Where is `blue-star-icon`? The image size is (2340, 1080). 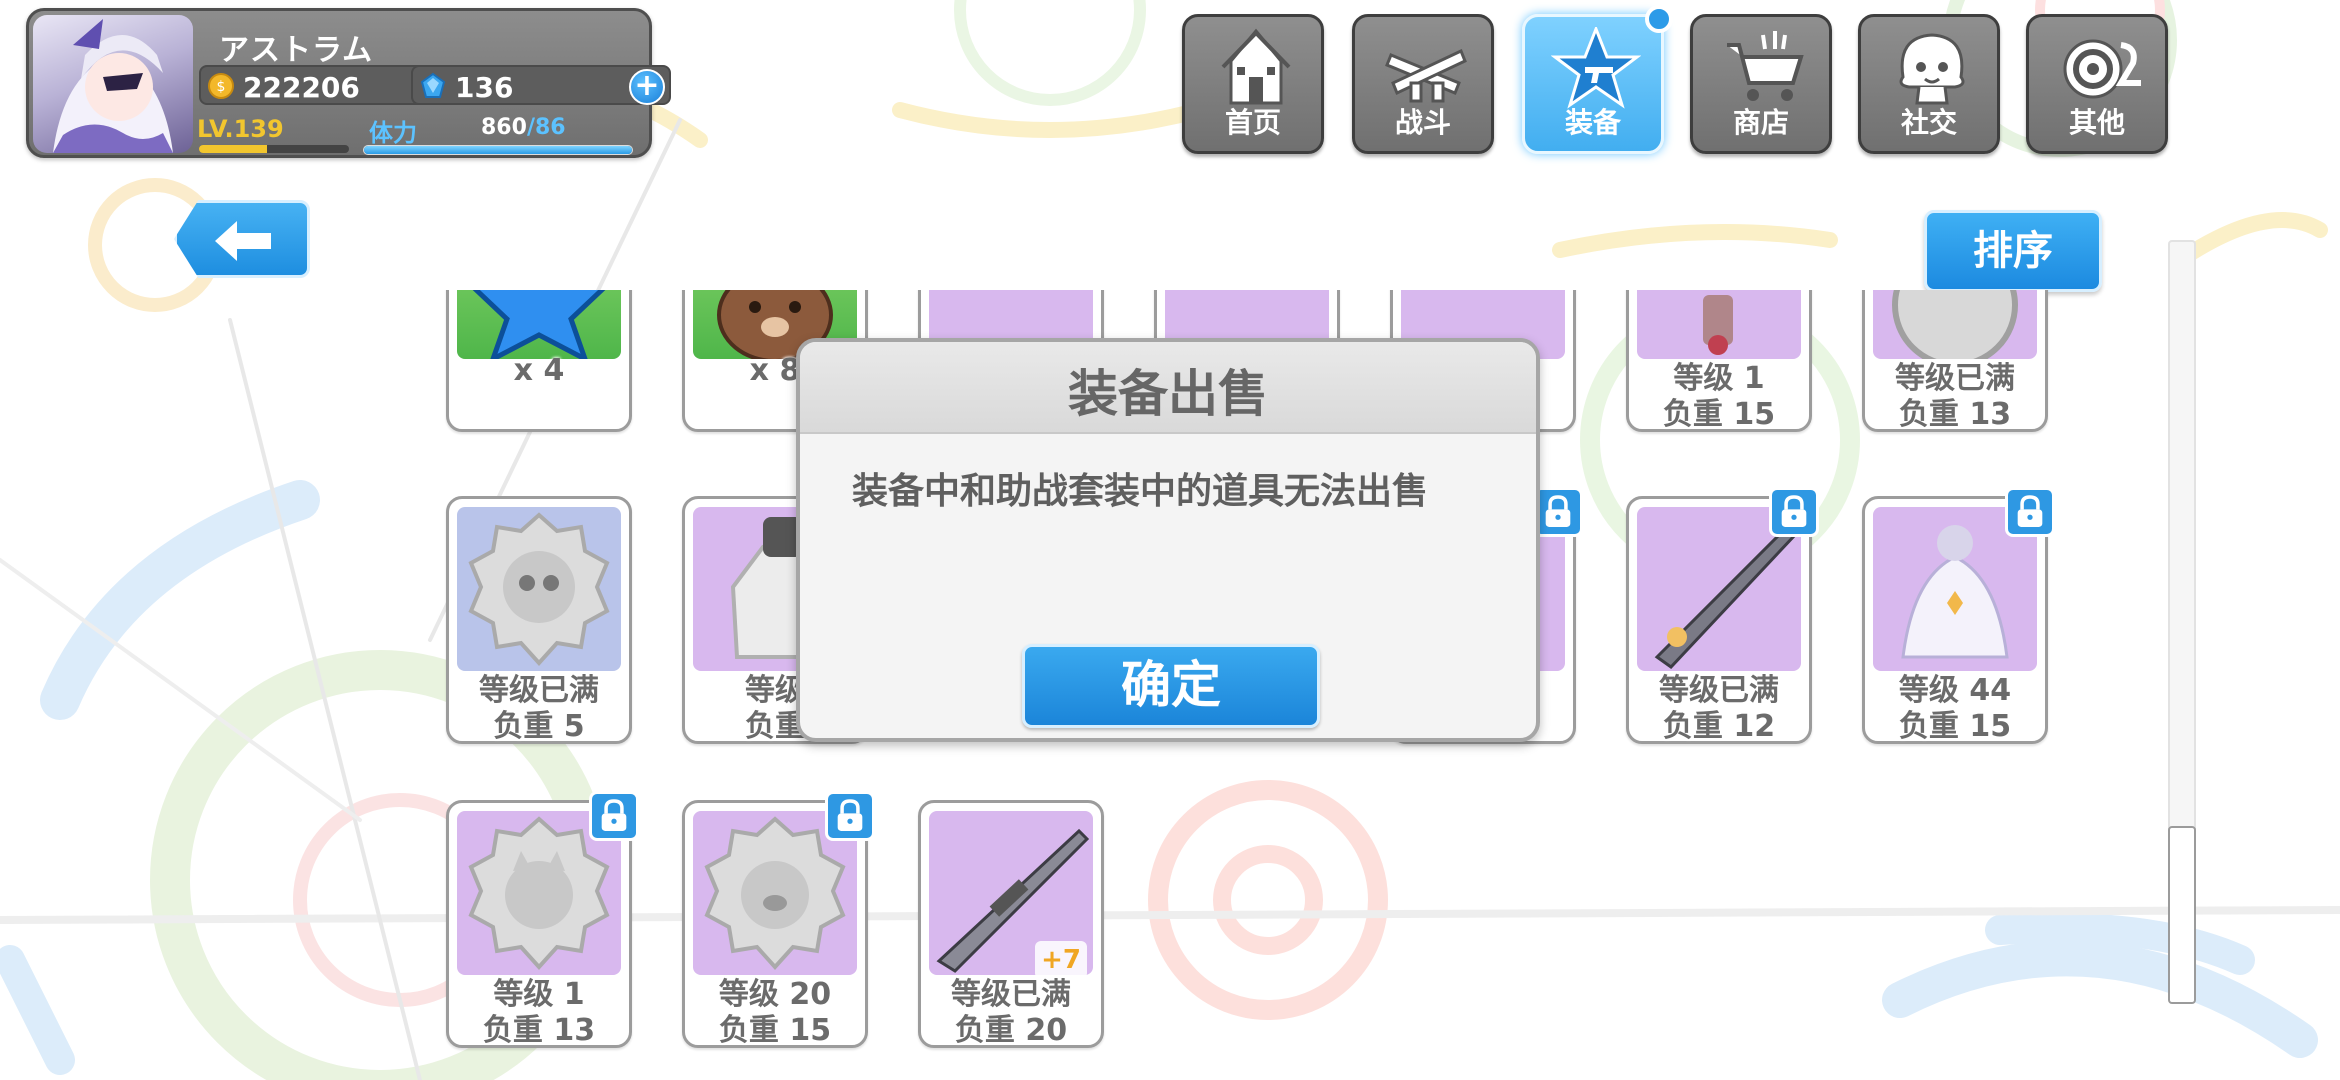
blue-star-icon is located at coordinates (539, 324).